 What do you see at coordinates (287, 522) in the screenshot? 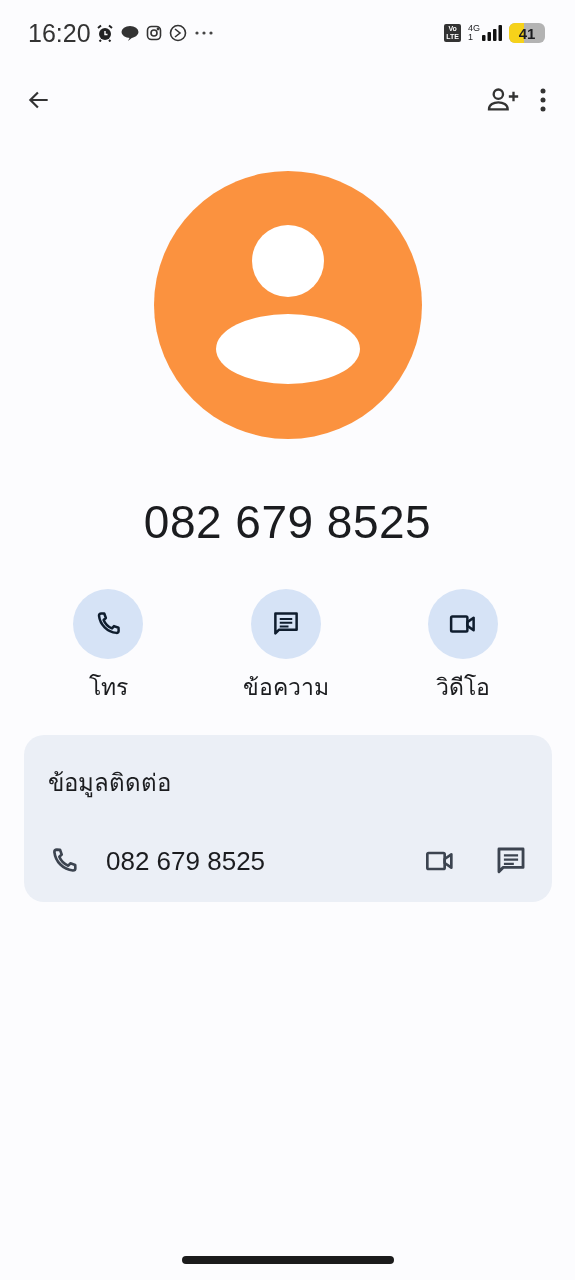
I see `phone-number-title: 082 679 8525` at bounding box center [287, 522].